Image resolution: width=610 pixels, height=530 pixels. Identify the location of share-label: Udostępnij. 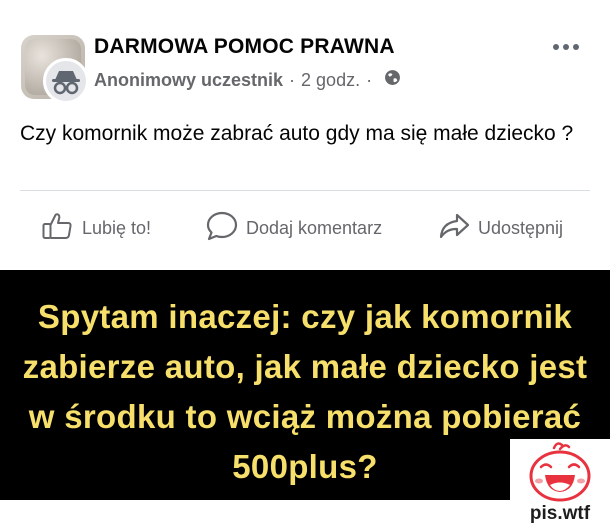
(521, 227).